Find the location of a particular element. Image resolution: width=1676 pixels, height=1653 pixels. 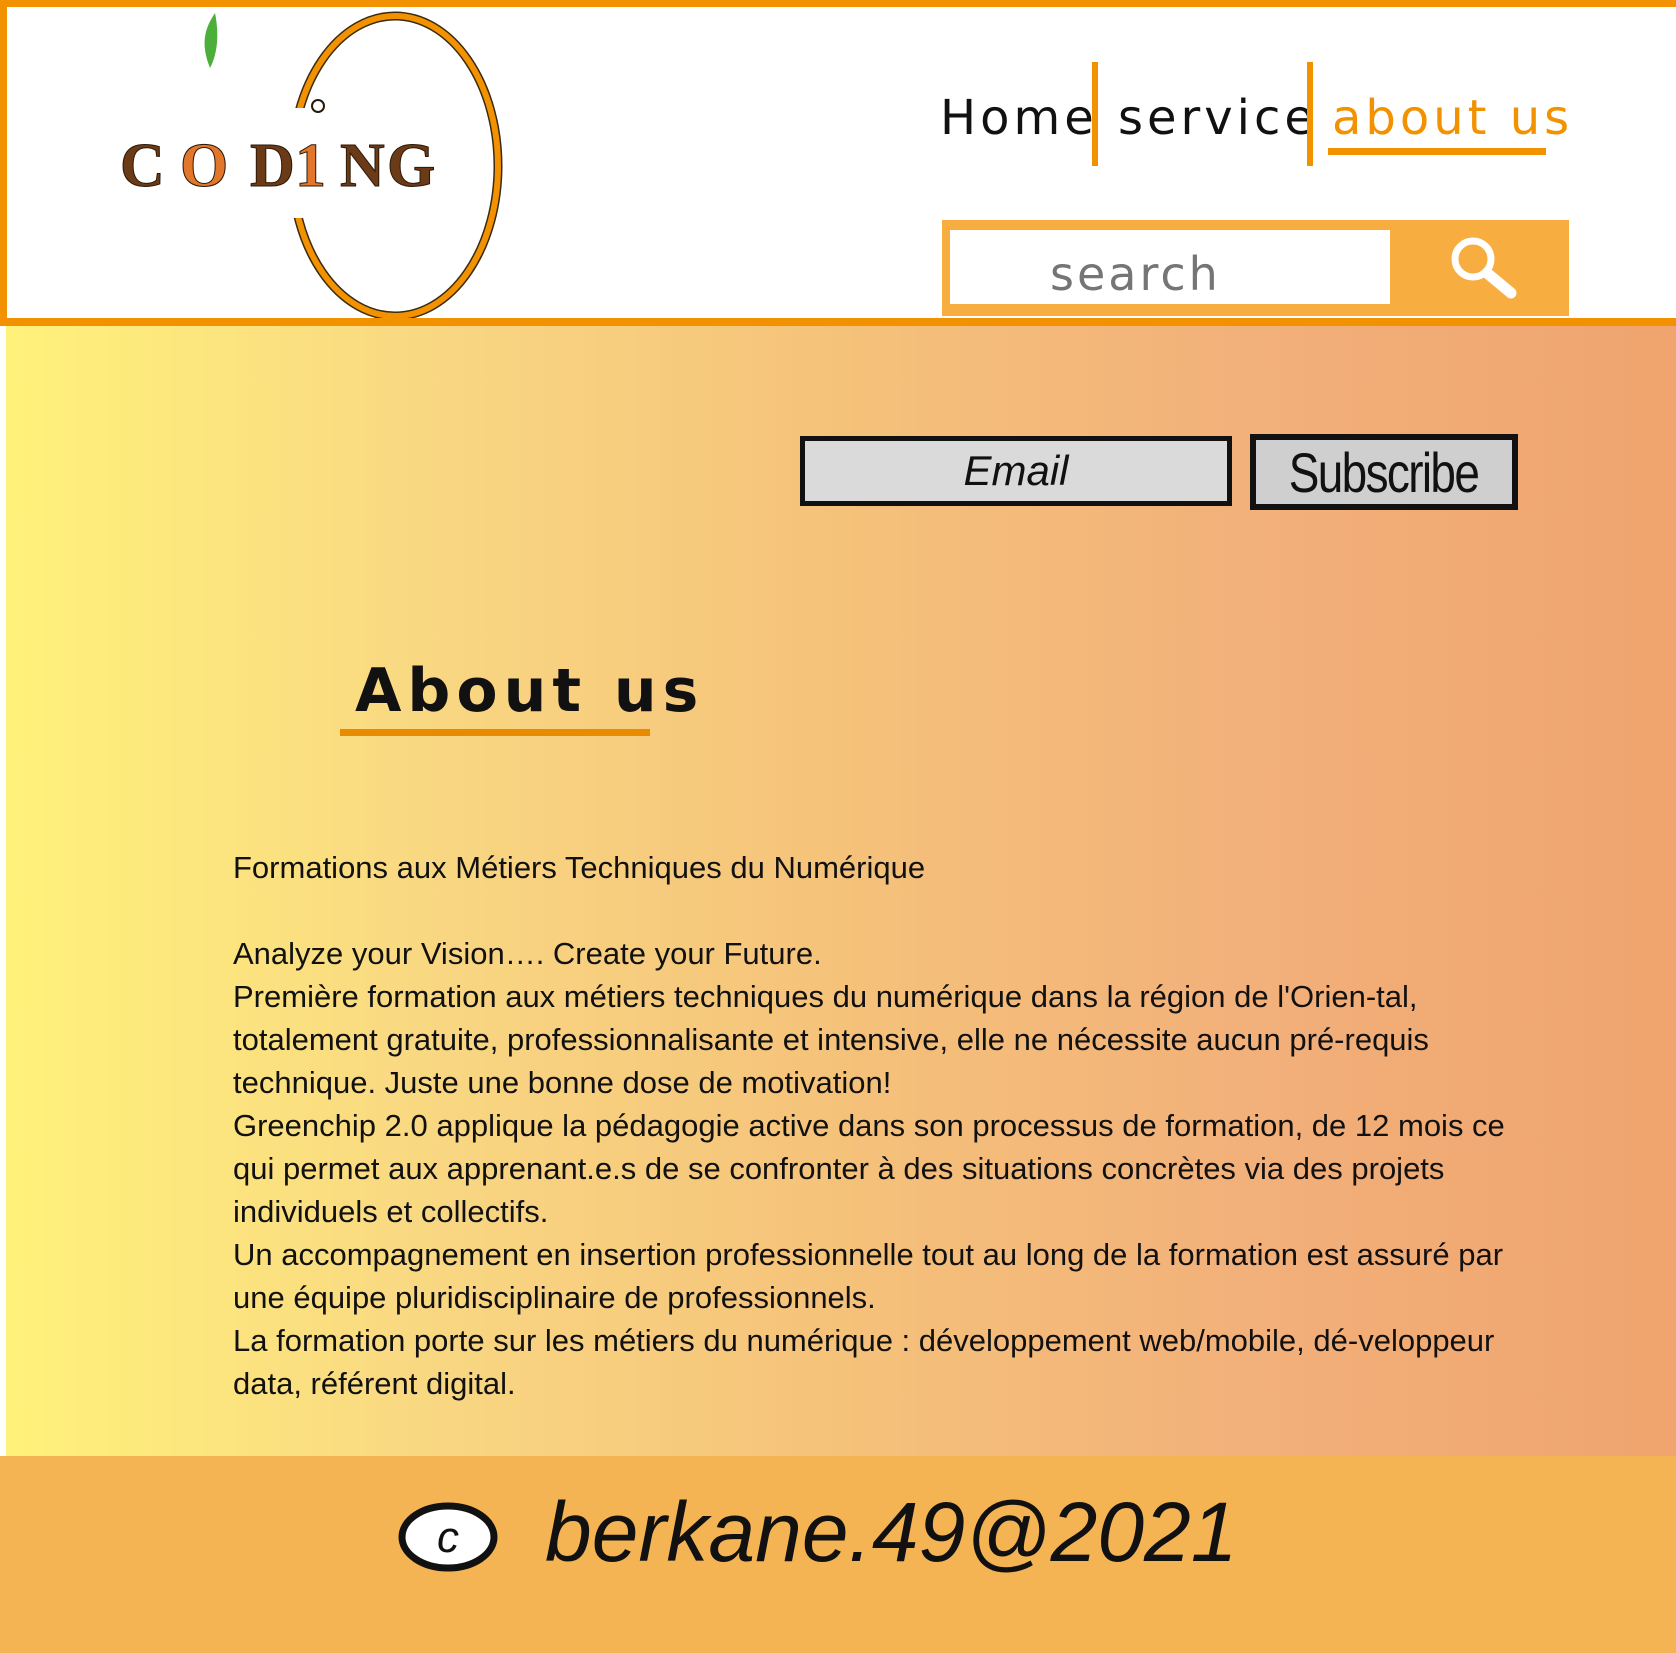

logo-letter-c: C is located at coordinates (142, 166).